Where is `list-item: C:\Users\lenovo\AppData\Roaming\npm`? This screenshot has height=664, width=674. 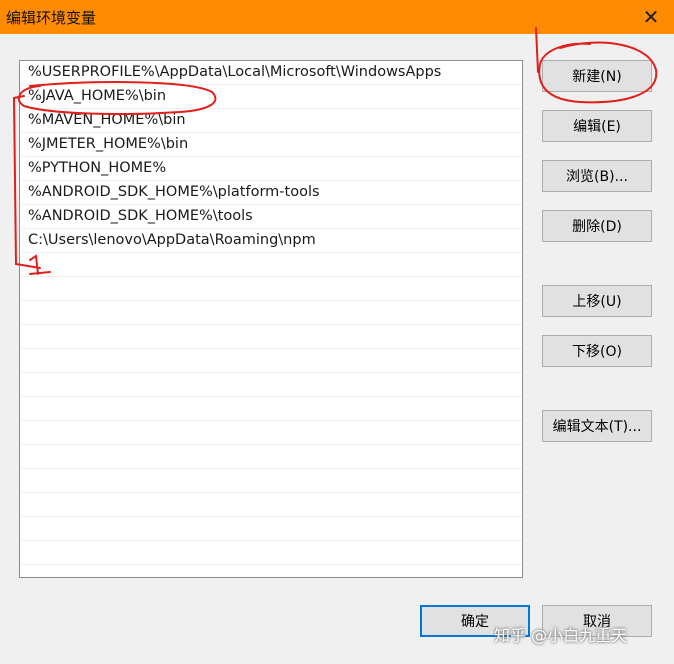 list-item: C:\Users\lenovo\AppData\Roaming\npm is located at coordinates (271, 241).